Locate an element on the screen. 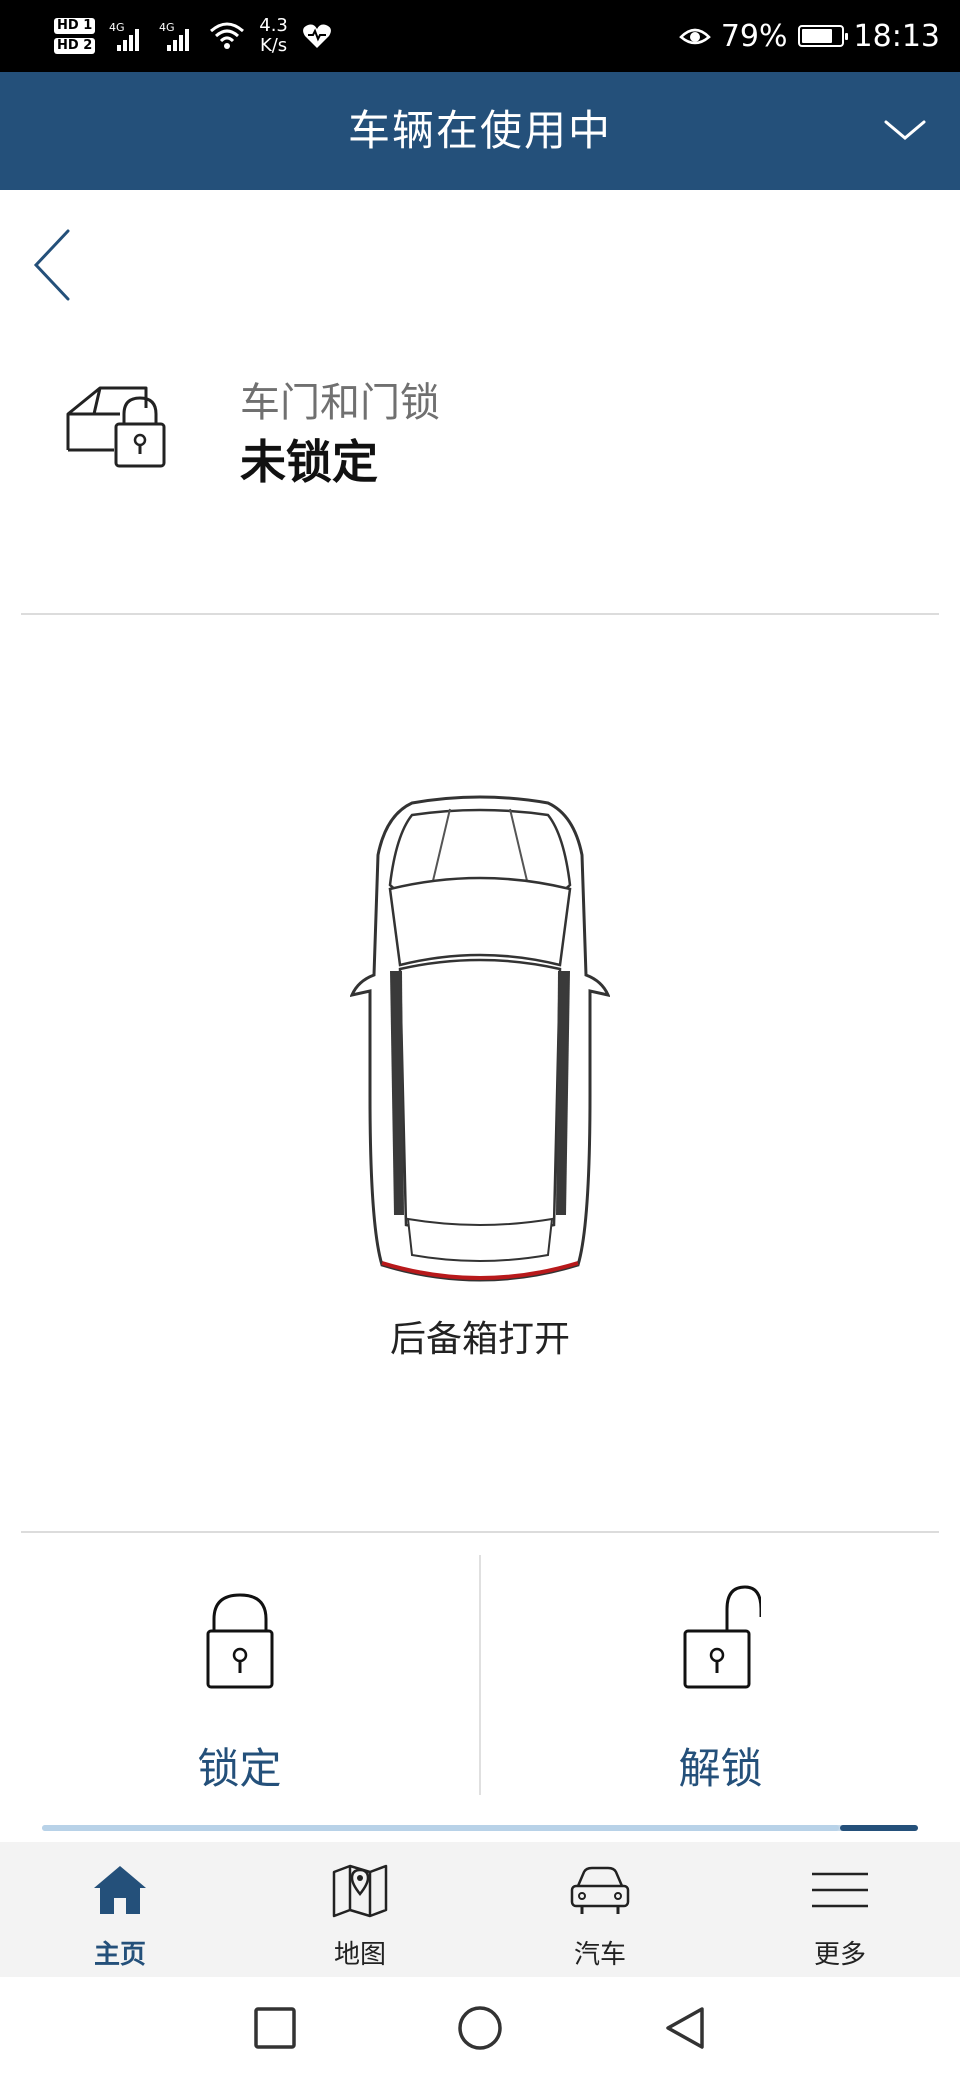 The image size is (960, 2080). door-lock-status: 车门和门锁 未锁定 is located at coordinates (474, 430).